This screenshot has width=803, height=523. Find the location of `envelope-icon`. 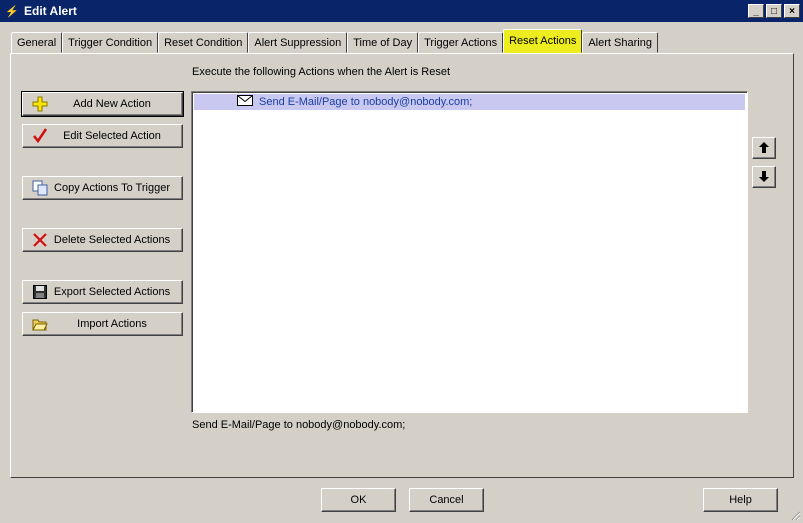

envelope-icon is located at coordinates (245, 102).